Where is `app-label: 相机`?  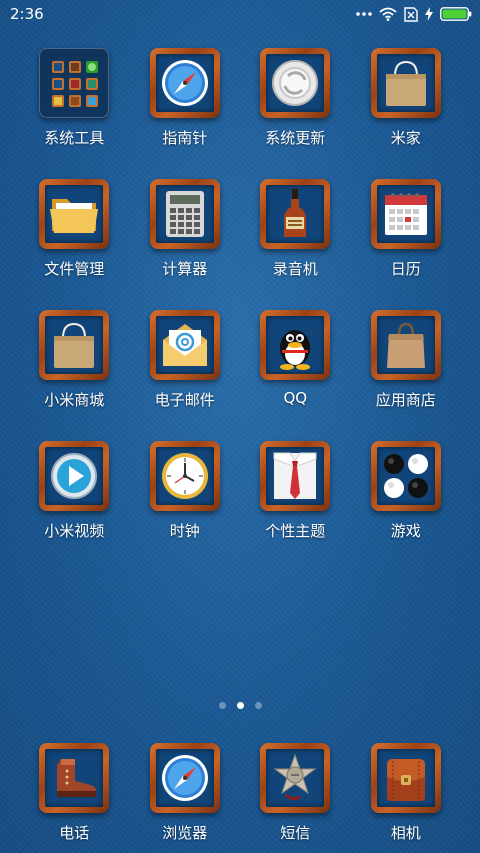
app-label: 相机 is located at coordinates (405, 833).